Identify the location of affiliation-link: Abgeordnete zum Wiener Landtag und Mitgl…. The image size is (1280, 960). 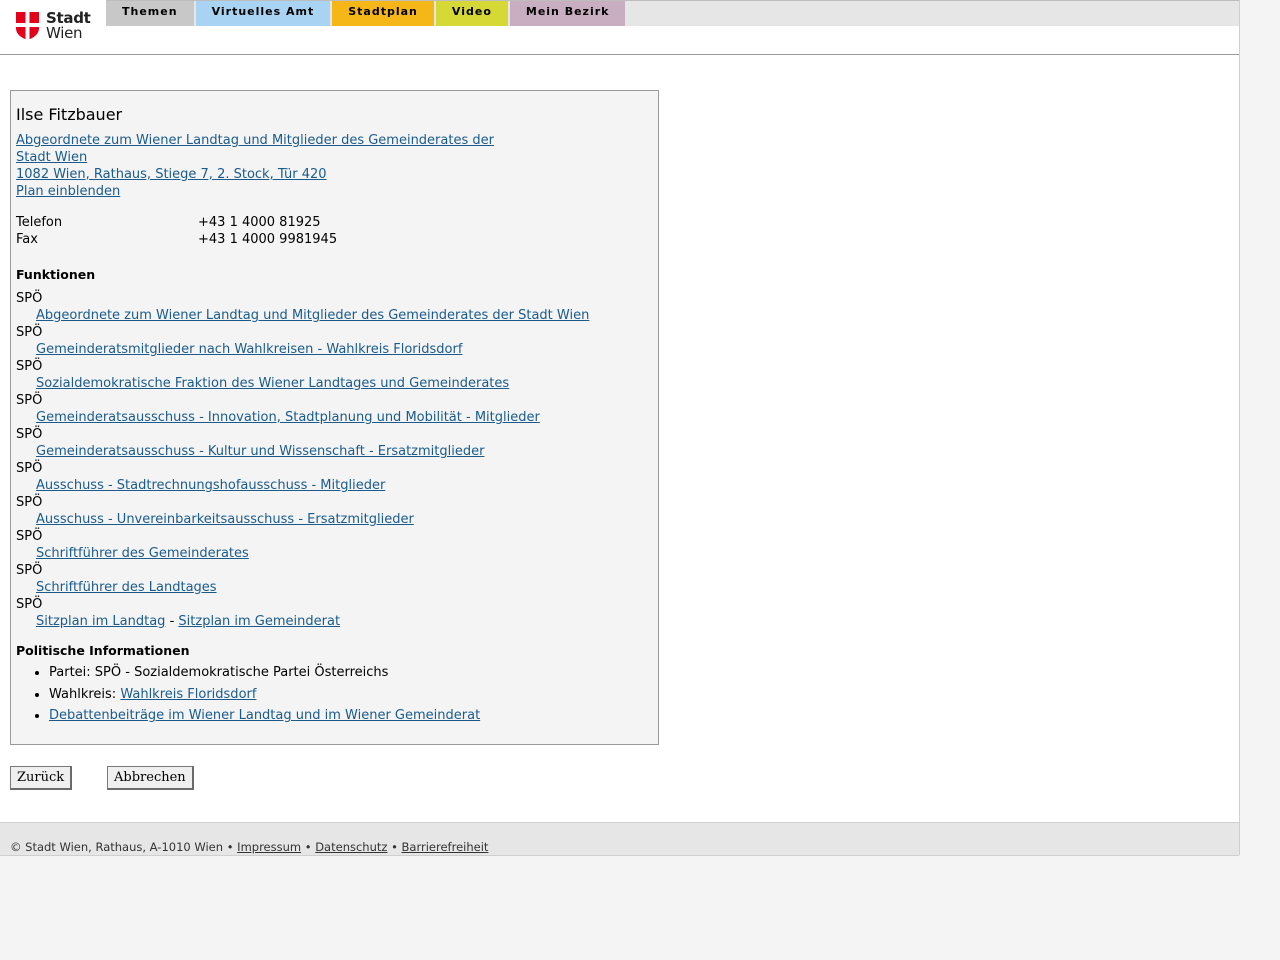
(334, 149).